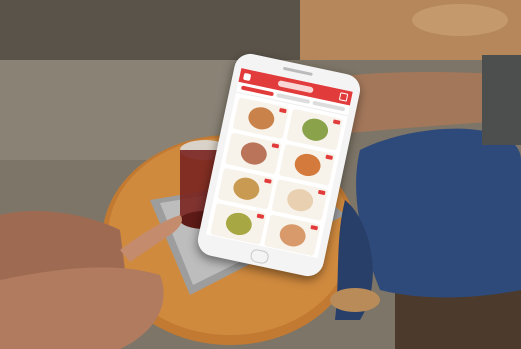 The image size is (521, 349). What do you see at coordinates (297, 71) in the screenshot?
I see `phone-speaker` at bounding box center [297, 71].